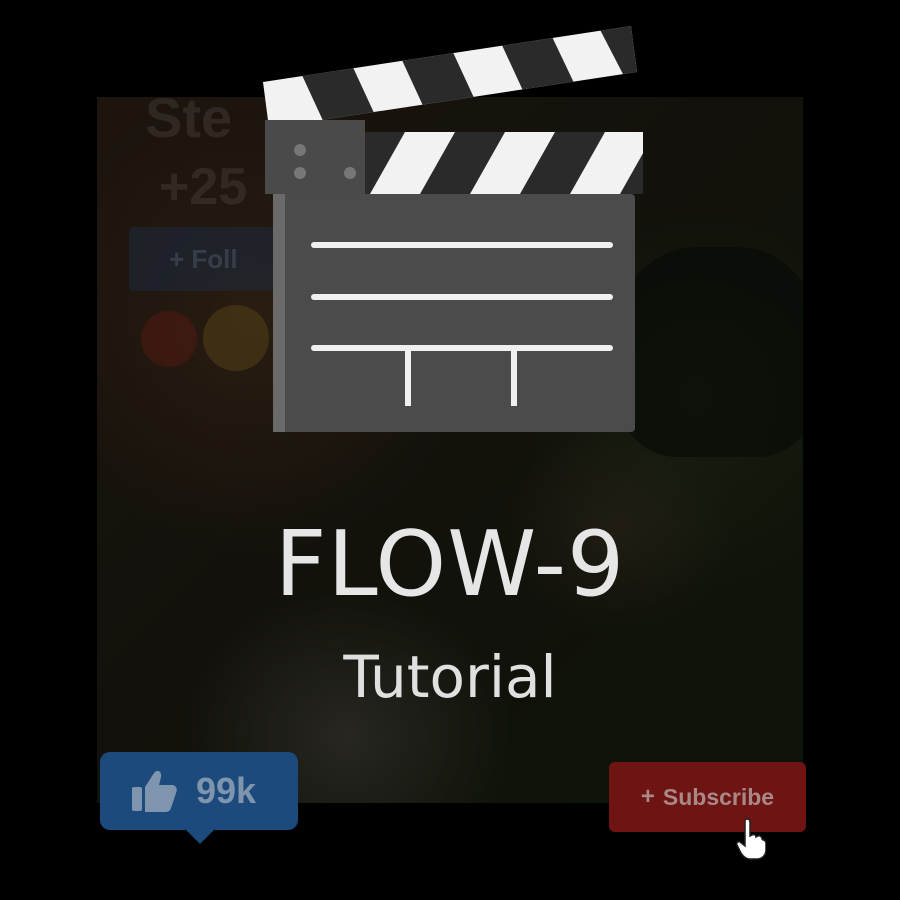 This screenshot has width=900, height=900. What do you see at coordinates (647, 796) in the screenshot?
I see `plus-icon: +` at bounding box center [647, 796].